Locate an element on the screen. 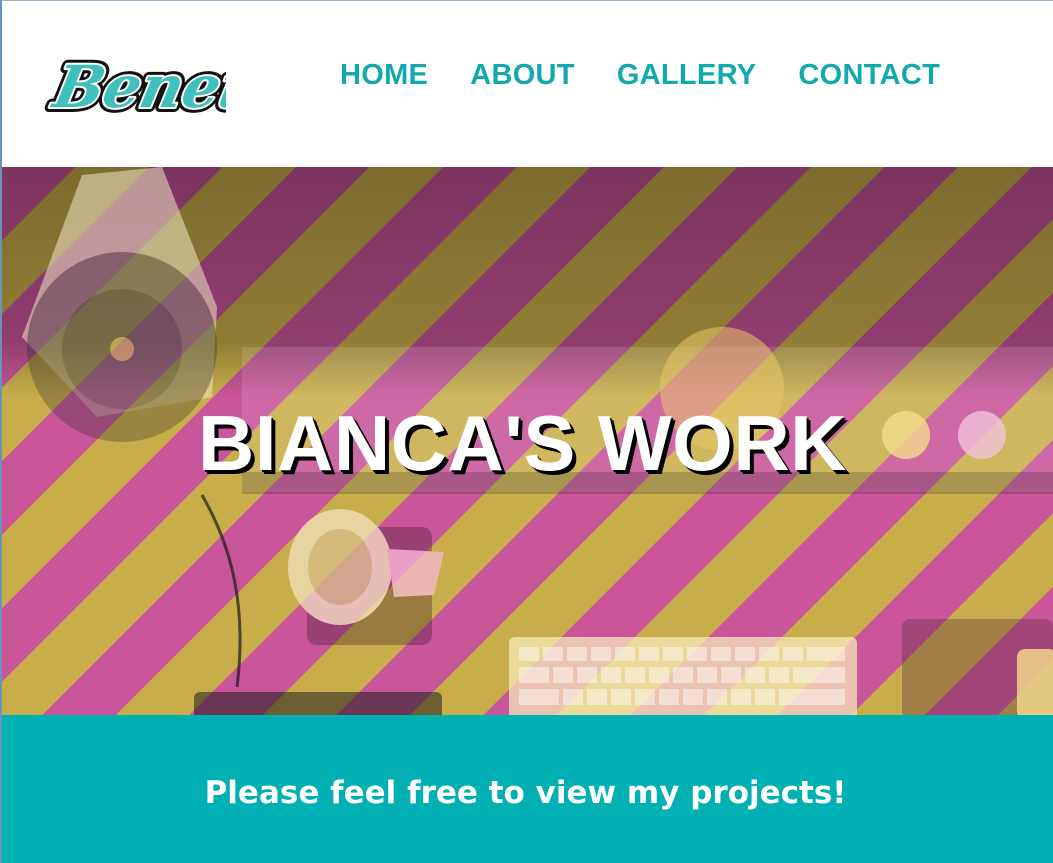 Image resolution: width=1053 pixels, height=863 pixels. banner-text: Please feel free to view my projects! is located at coordinates (525, 793).